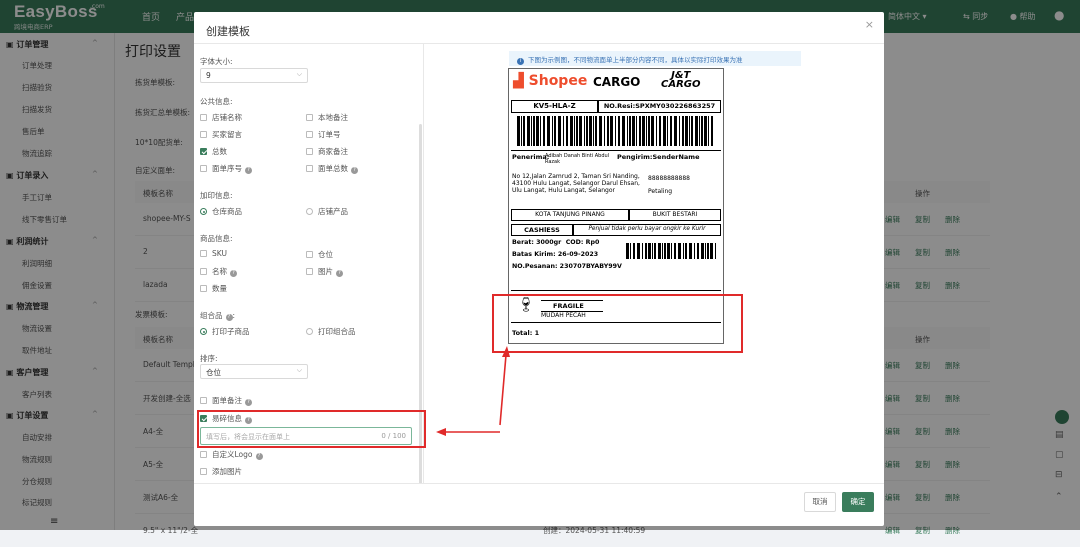 The height and width of the screenshot is (547, 1080). Describe the element at coordinates (299, 74) in the screenshot. I see `chevron-down-icon: ⌵` at that location.